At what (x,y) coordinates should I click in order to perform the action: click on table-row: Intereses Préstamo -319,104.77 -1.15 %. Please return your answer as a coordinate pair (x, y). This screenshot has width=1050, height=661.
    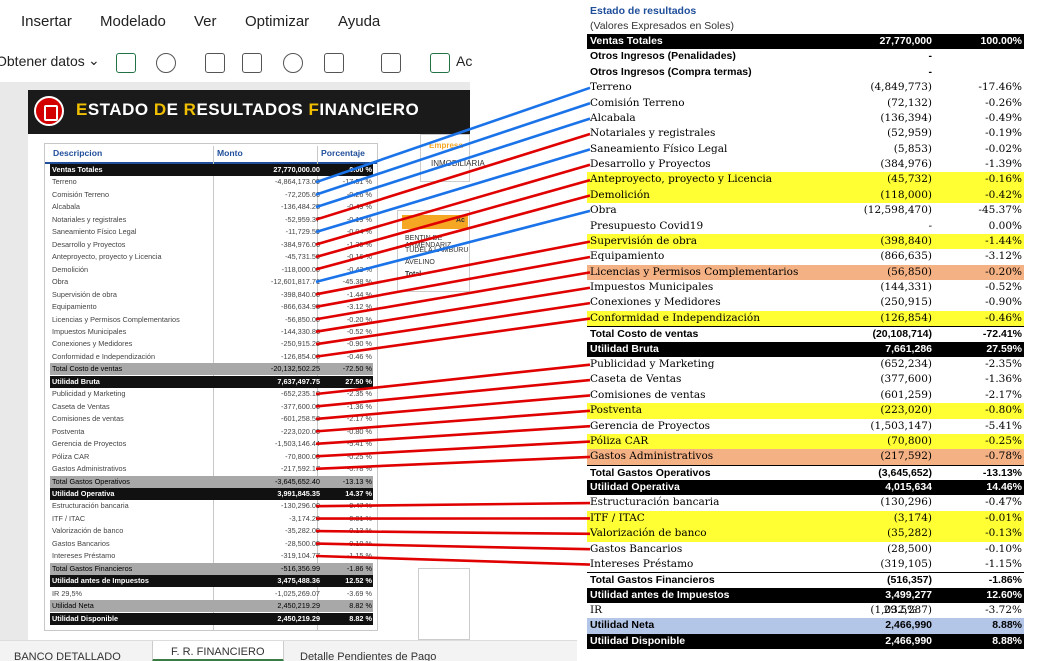
    Looking at the image, I should click on (211, 556).